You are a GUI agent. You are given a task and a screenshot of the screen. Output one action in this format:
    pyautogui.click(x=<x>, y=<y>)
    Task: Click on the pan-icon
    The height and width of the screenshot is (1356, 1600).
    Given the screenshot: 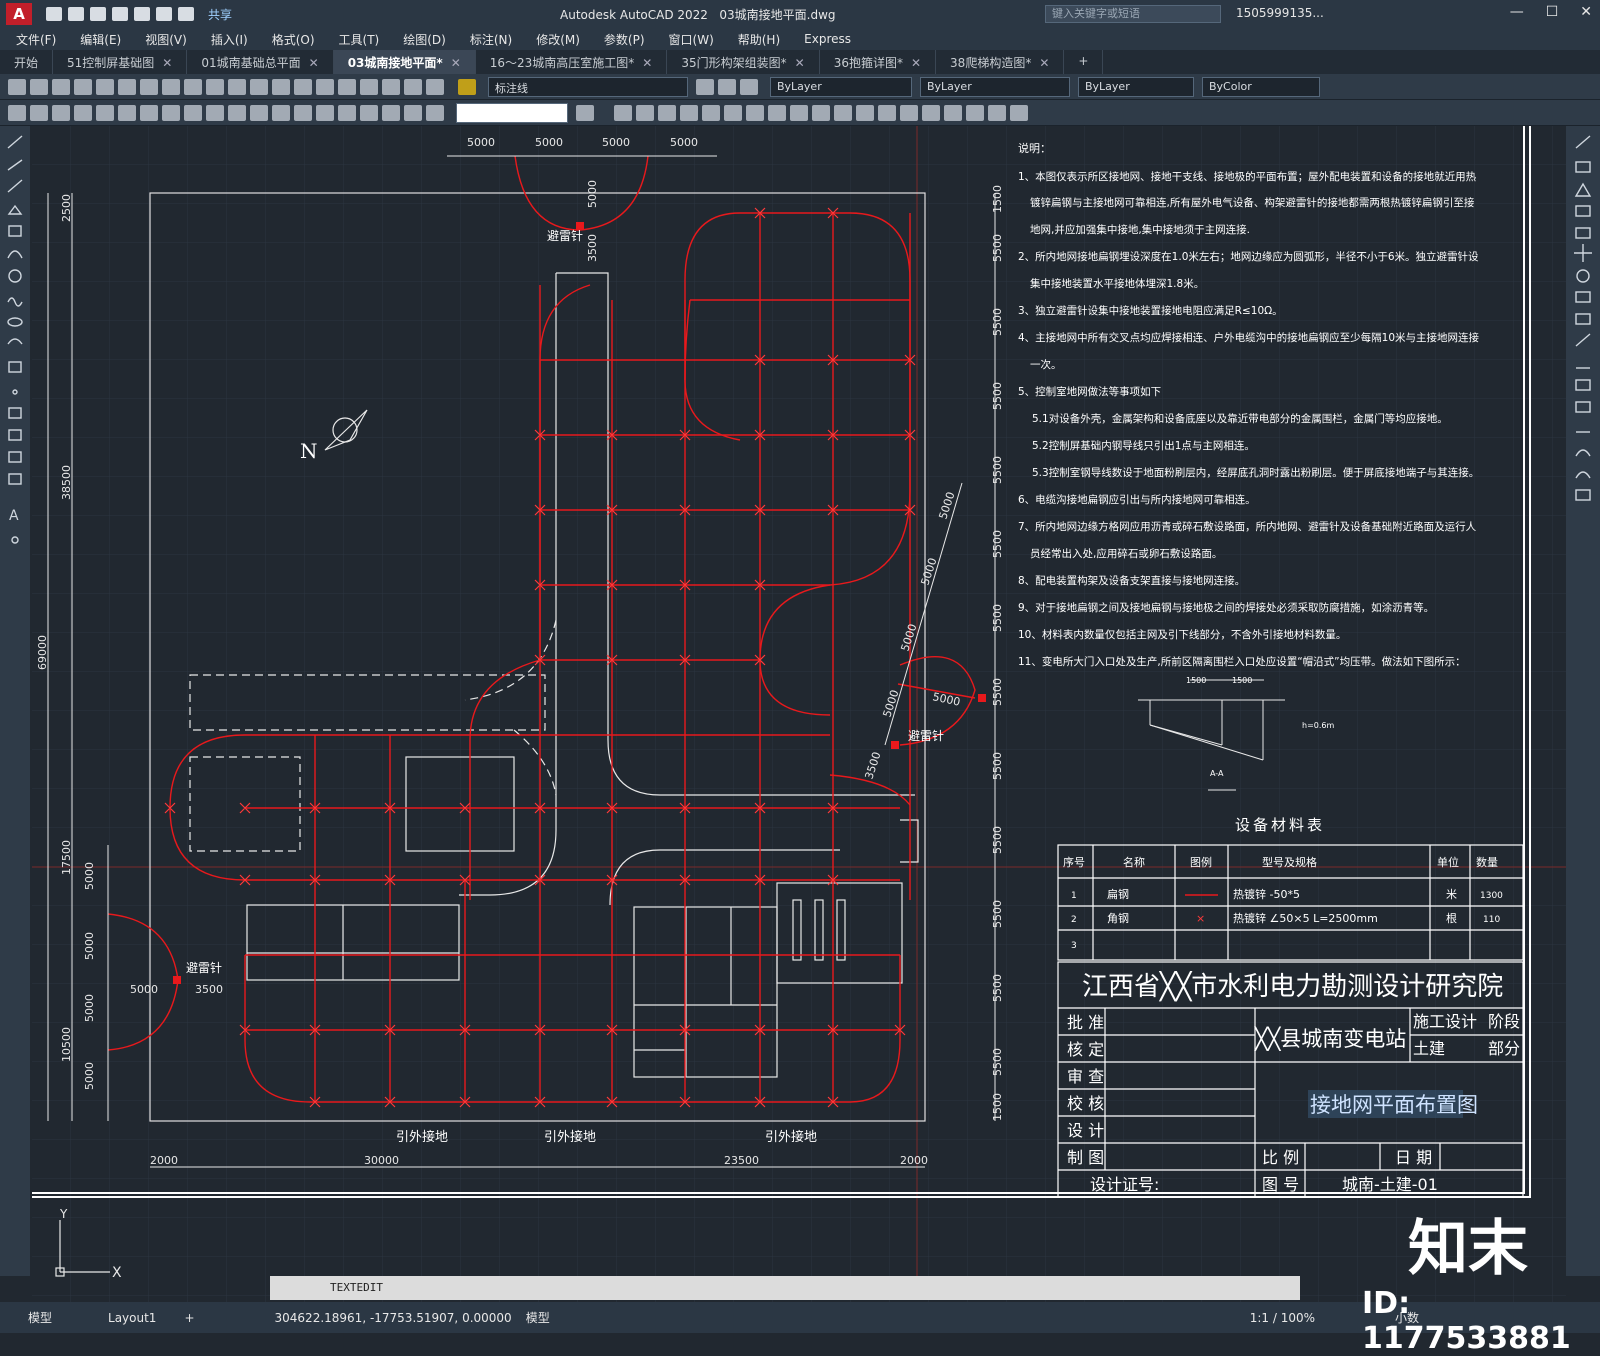 What is the action you would take?
    pyautogui.click(x=259, y=86)
    